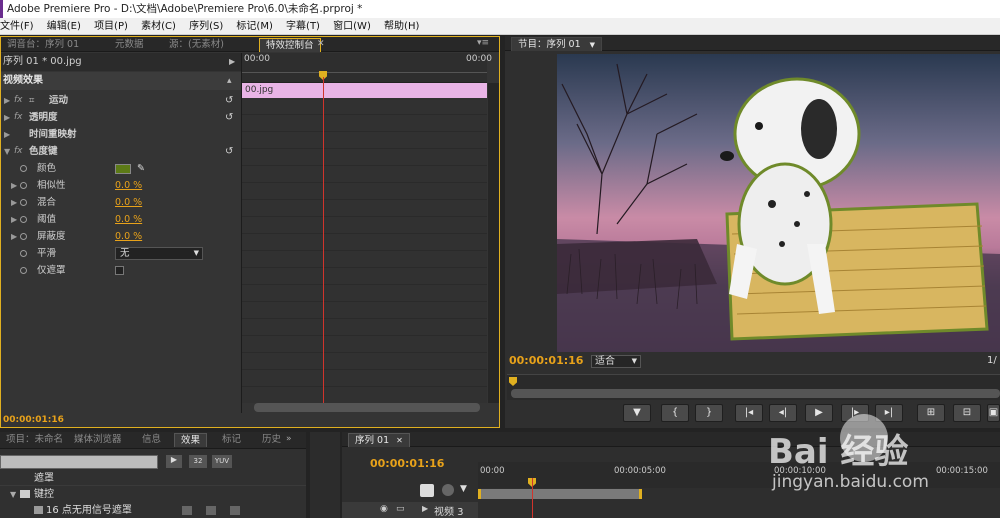  Describe the element at coordinates (410, 510) in the screenshot. I see `track-header-video3: ◉ ▭ ▶ 视频 3` at that location.